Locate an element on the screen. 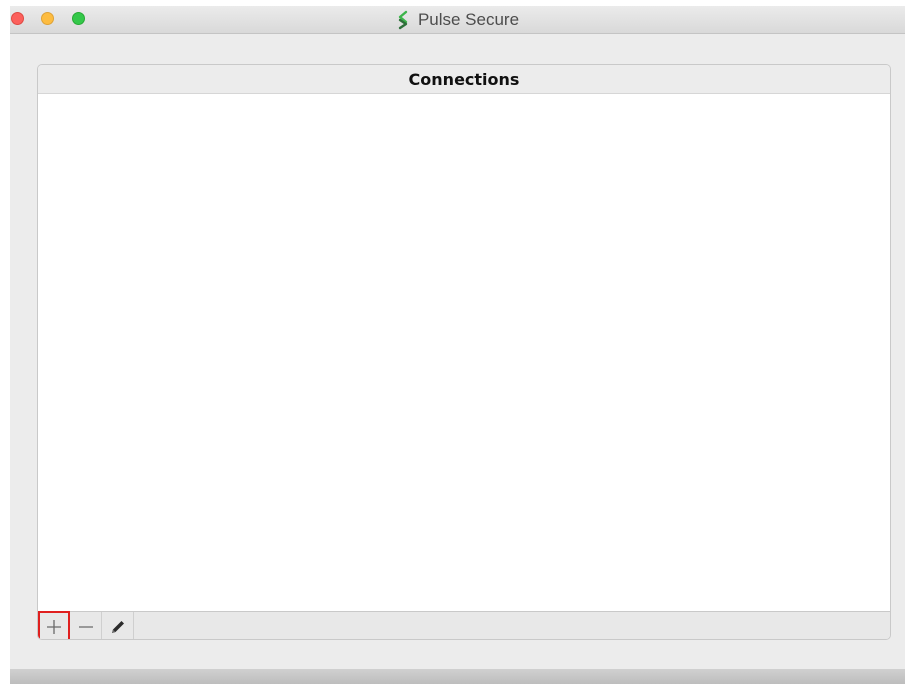 Image resolution: width=905 pixels, height=684 pixels. remove-connection-button is located at coordinates (86, 625).